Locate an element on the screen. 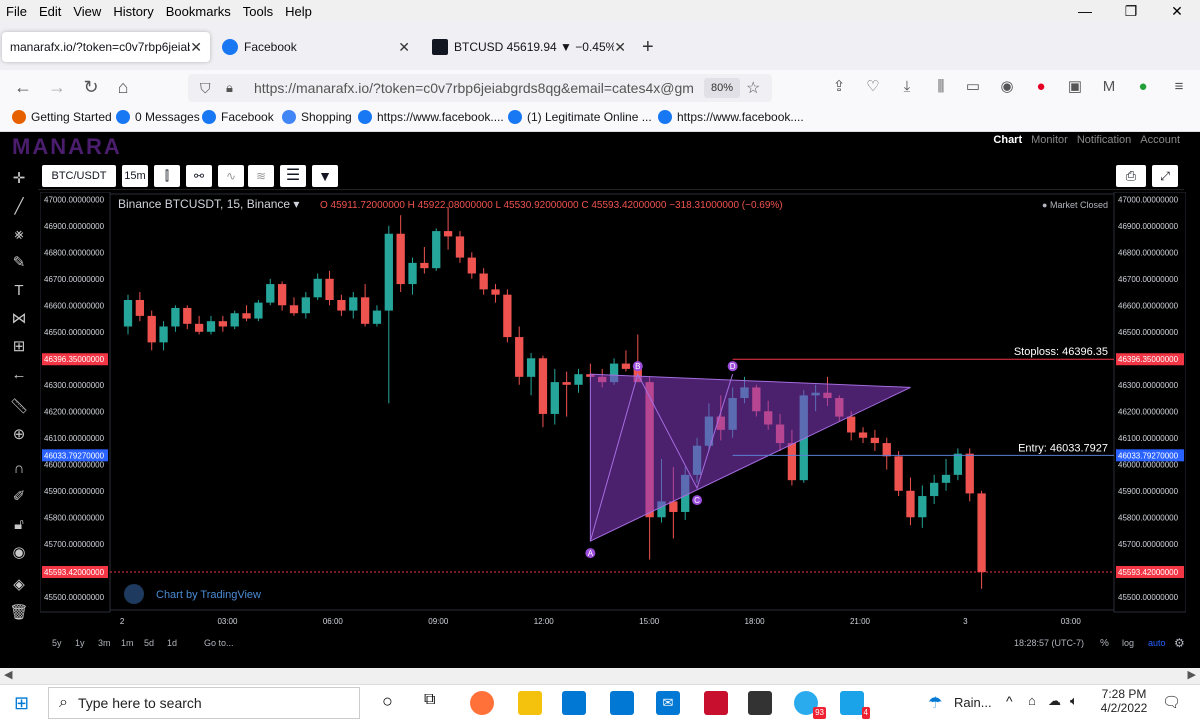 Image resolution: width=1200 pixels, height=720 pixels. measure-icon: ⊞ is located at coordinates (19, 347).